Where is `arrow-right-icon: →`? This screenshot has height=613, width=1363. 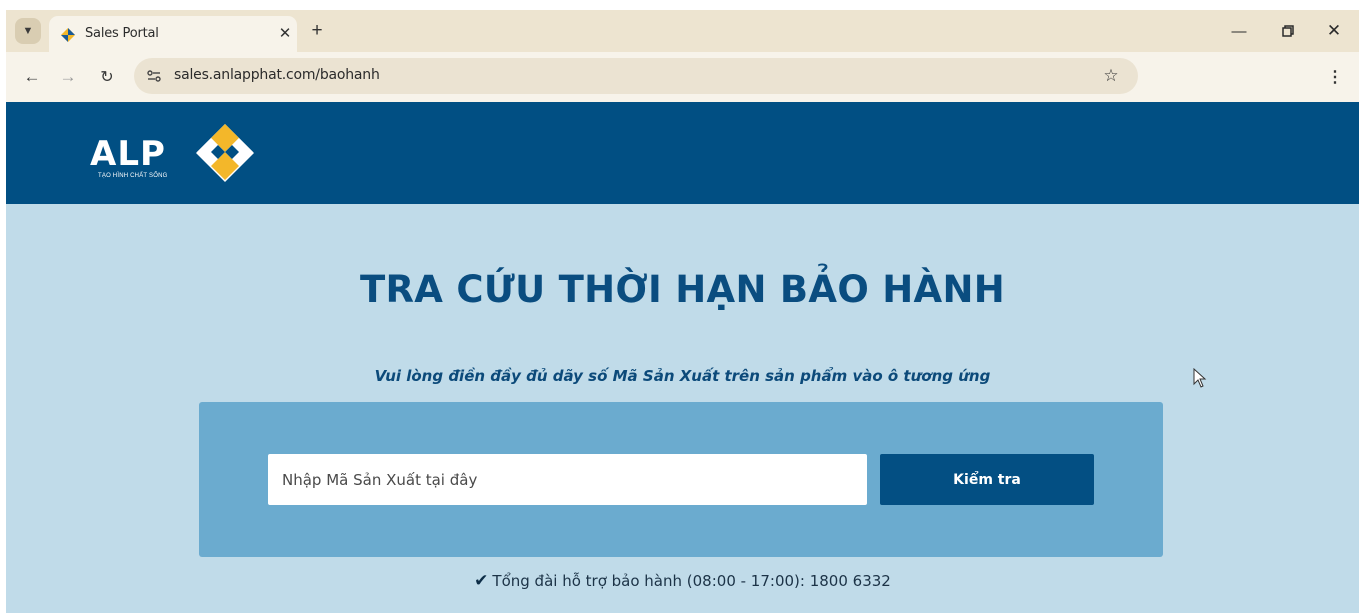
arrow-right-icon: → is located at coordinates (68, 77).